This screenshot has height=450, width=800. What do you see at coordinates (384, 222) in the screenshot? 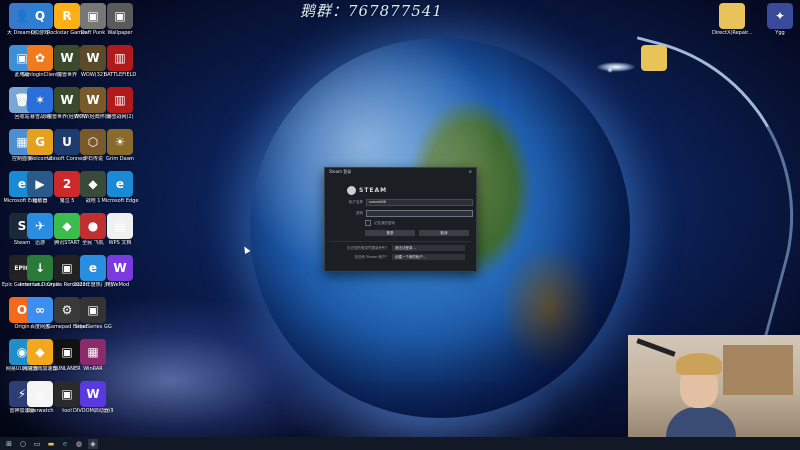
I see `remember-label: 记住我的密码` at bounding box center [384, 222].